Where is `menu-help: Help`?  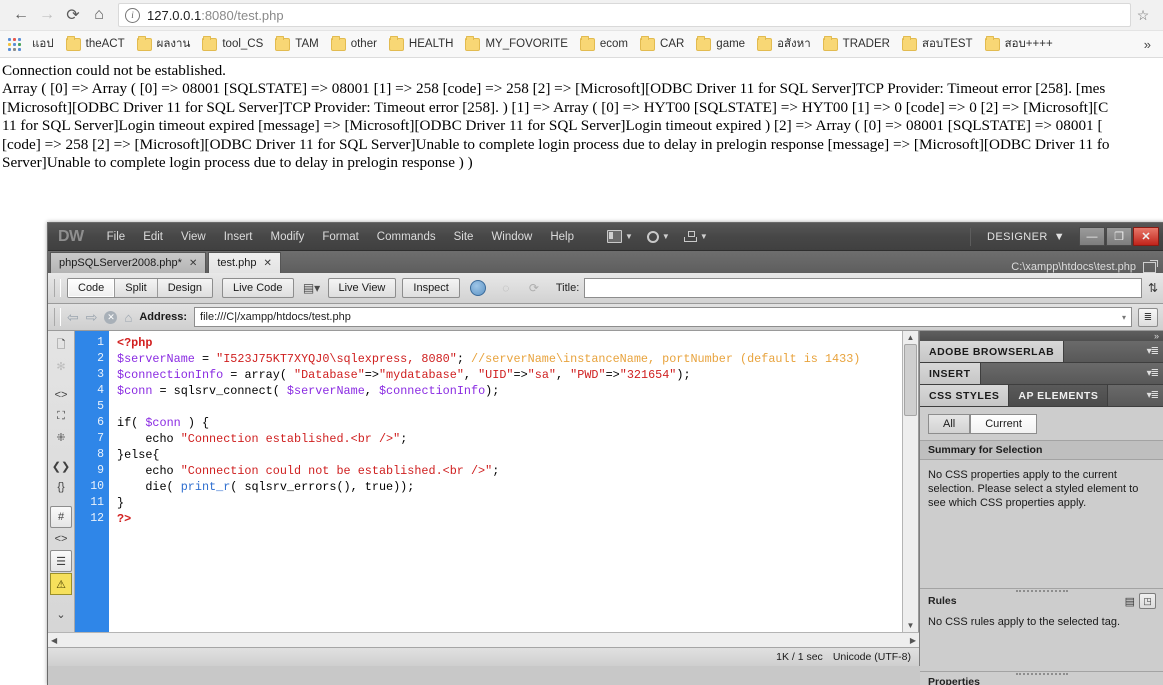
menu-help: Help is located at coordinates (562, 237).